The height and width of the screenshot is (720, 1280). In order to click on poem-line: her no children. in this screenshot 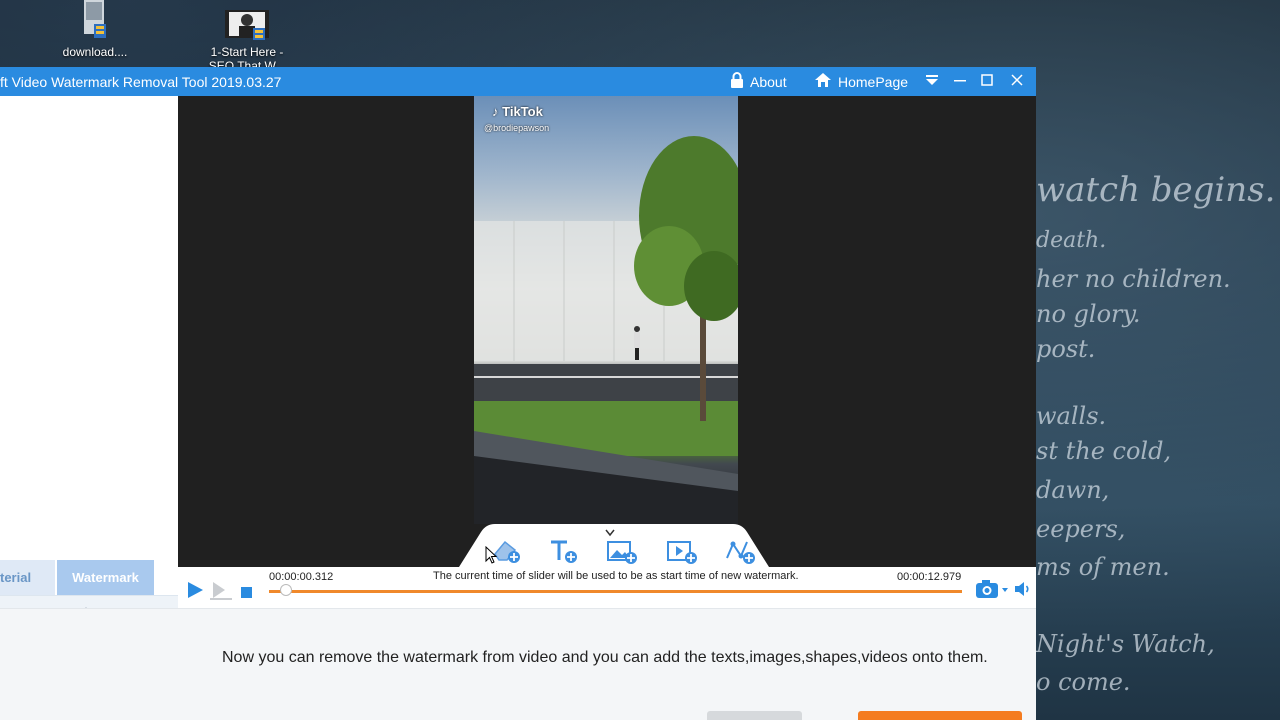, I will do `click(1133, 279)`.